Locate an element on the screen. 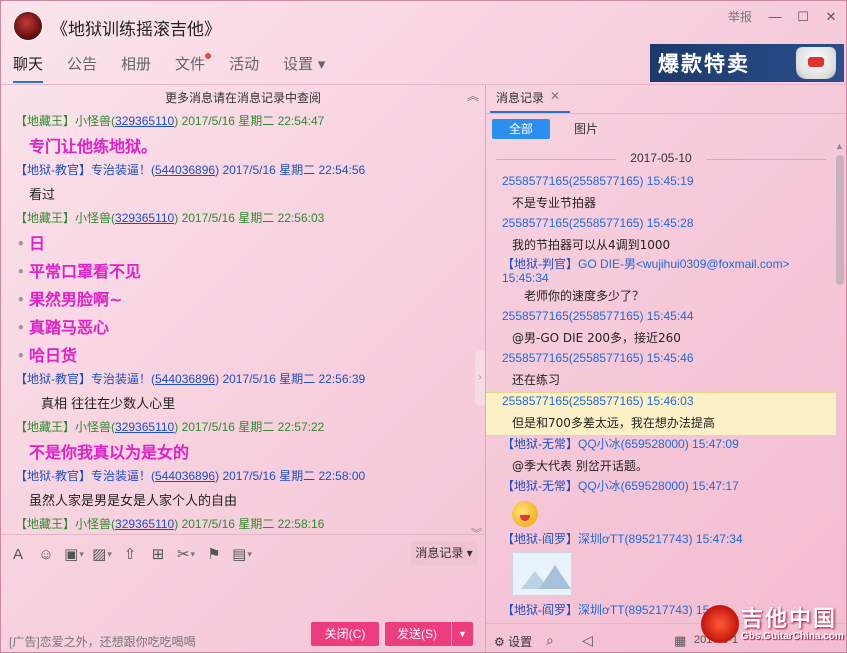  history-sender-time: 2558577165(2558577165) 15:45:19 is located at coordinates (598, 181).